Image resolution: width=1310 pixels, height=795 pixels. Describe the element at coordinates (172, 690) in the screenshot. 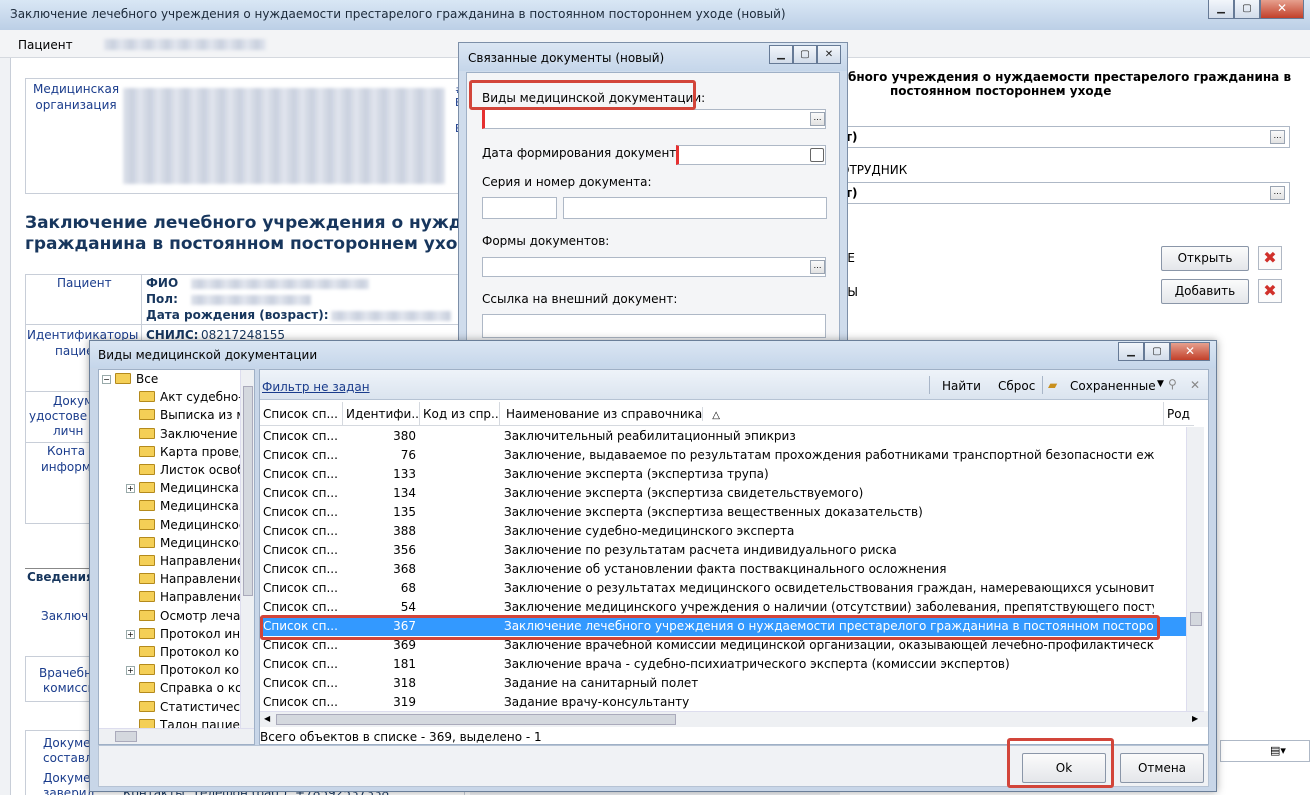

I see `tree-item: Справка о кол` at that location.